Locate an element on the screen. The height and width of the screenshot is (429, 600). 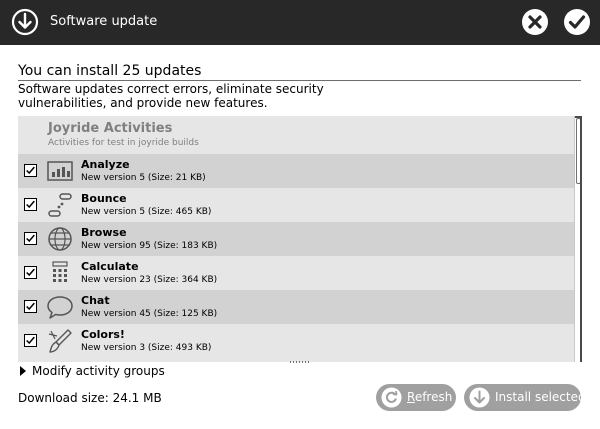
analyze-chart-icon is located at coordinates (60, 171).